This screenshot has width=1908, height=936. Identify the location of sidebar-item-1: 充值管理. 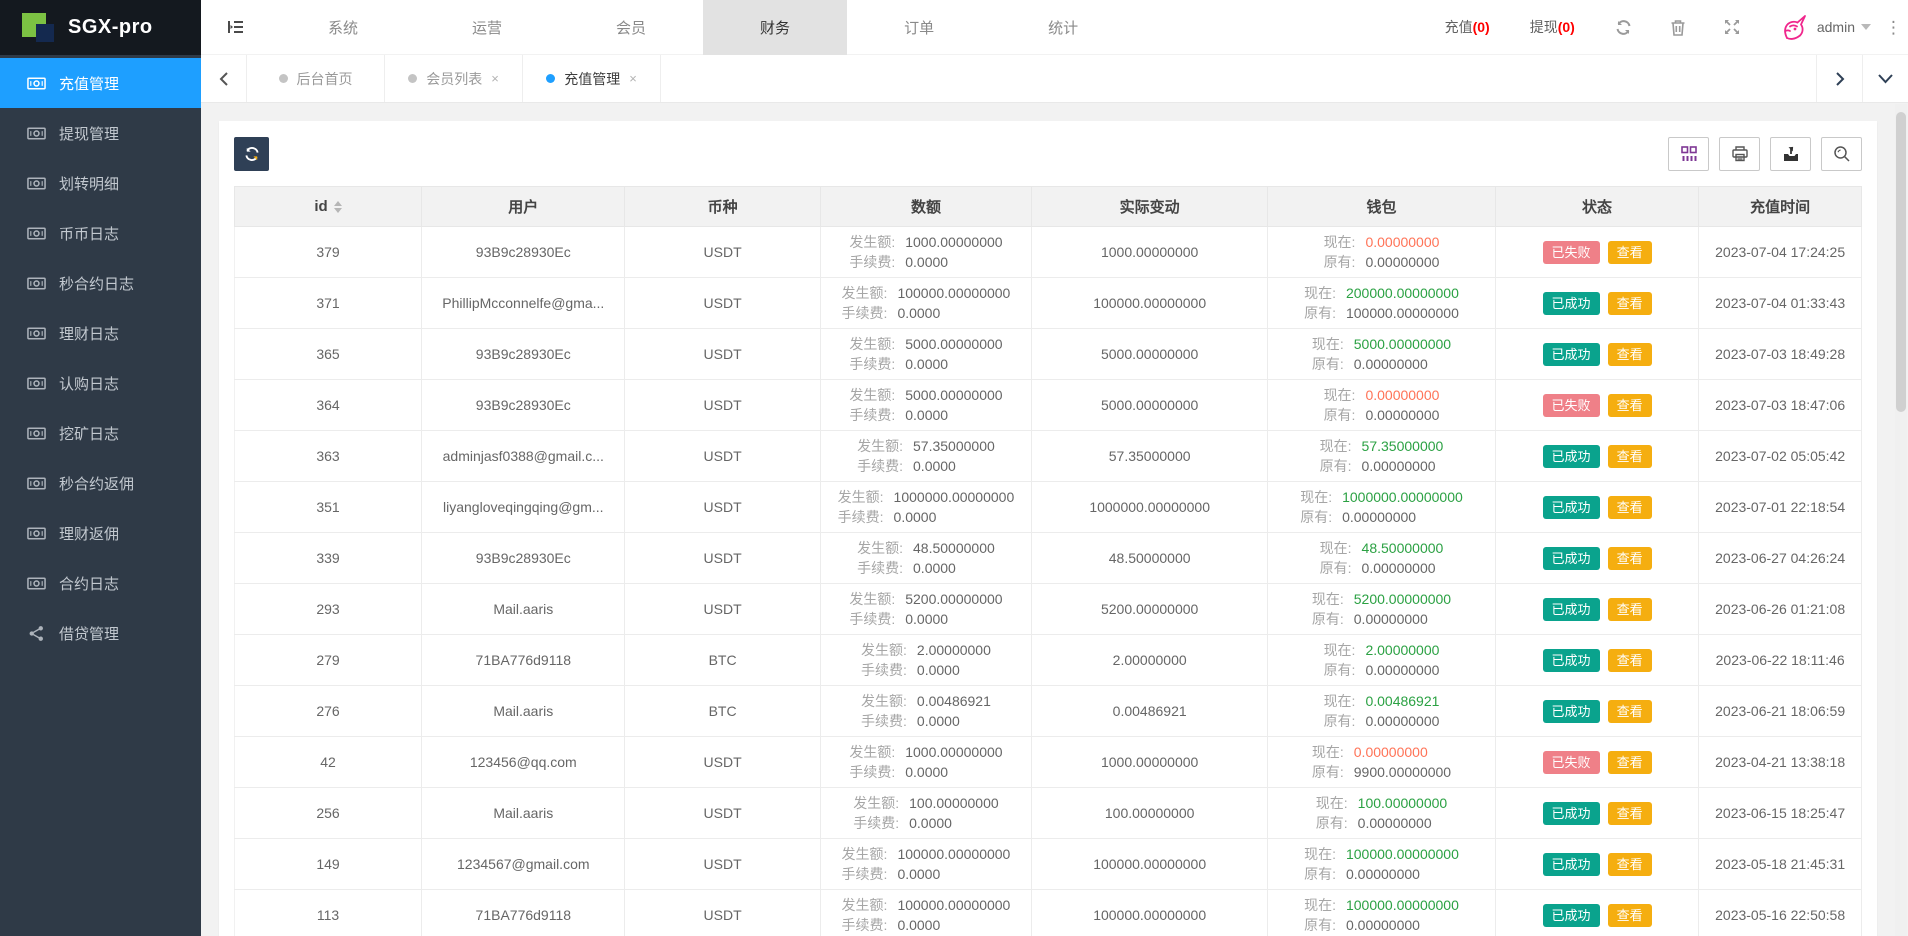
(100, 83).